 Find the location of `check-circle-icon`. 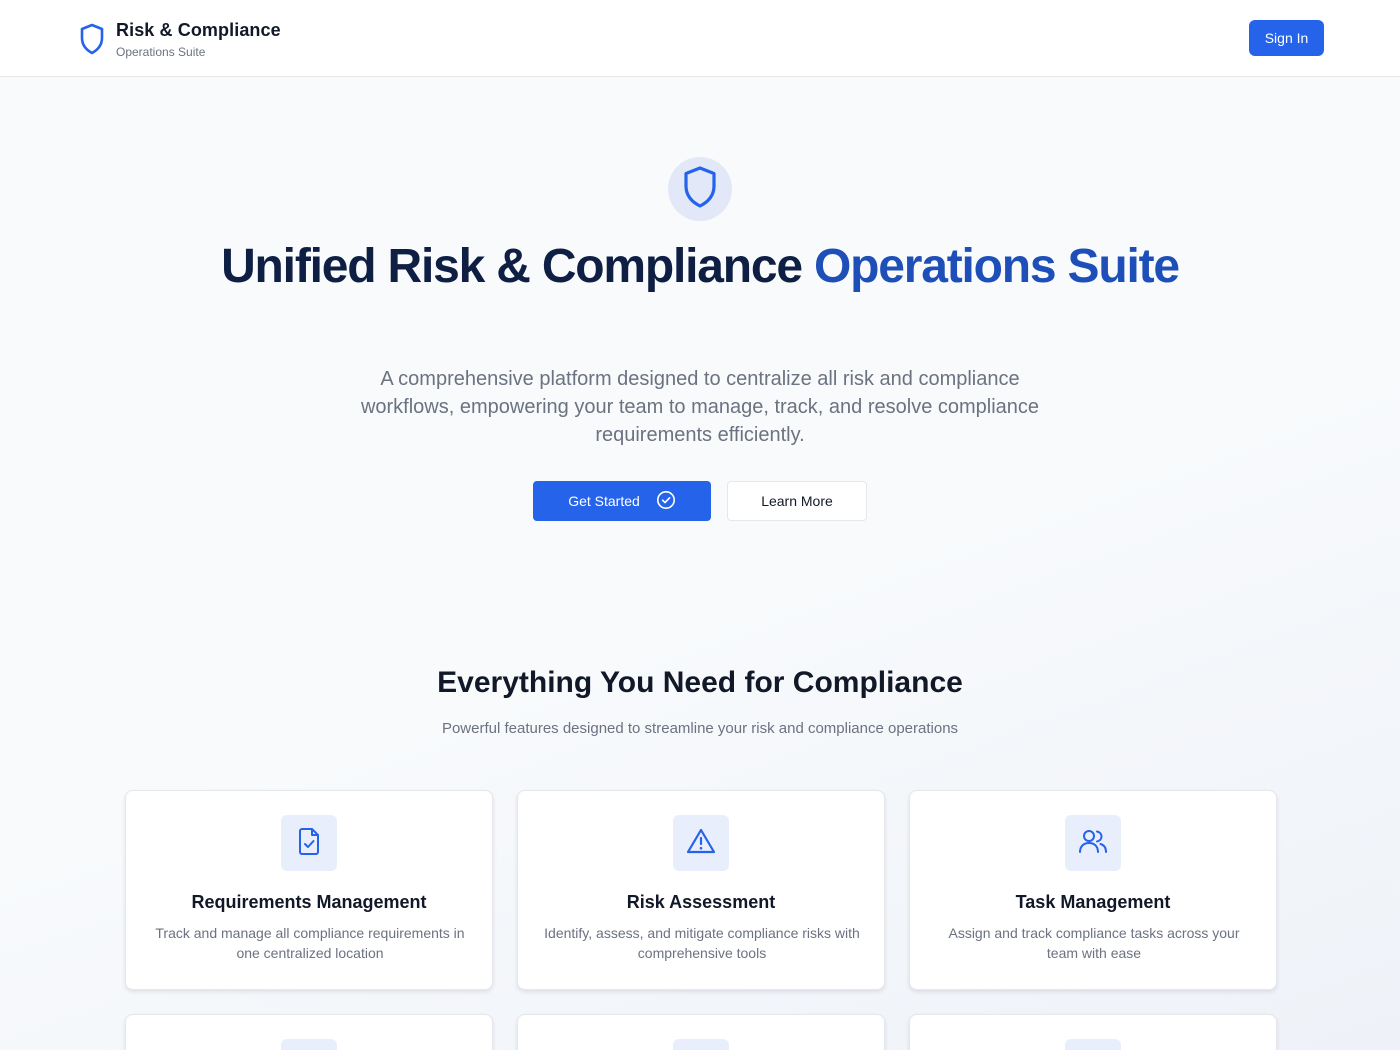

check-circle-icon is located at coordinates (666, 501).